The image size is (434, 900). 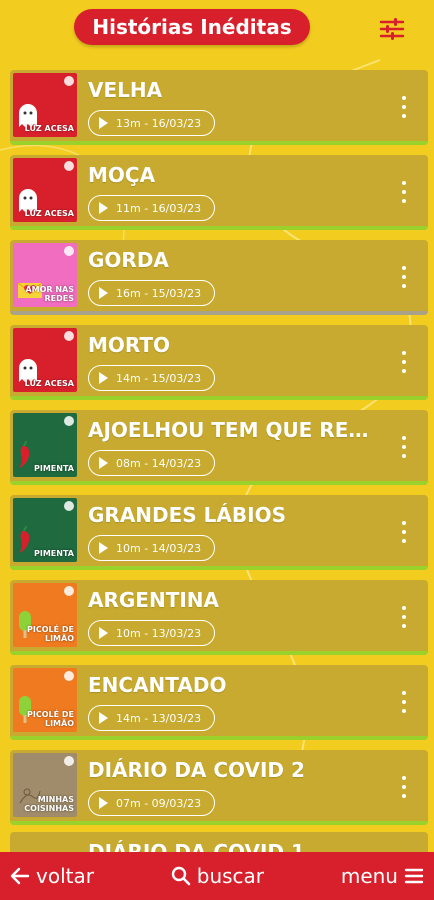 What do you see at coordinates (219, 532) in the screenshot?
I see `list-item: PIMENTA GRANDES LÁBIOS 10m - 14/03/23` at bounding box center [219, 532].